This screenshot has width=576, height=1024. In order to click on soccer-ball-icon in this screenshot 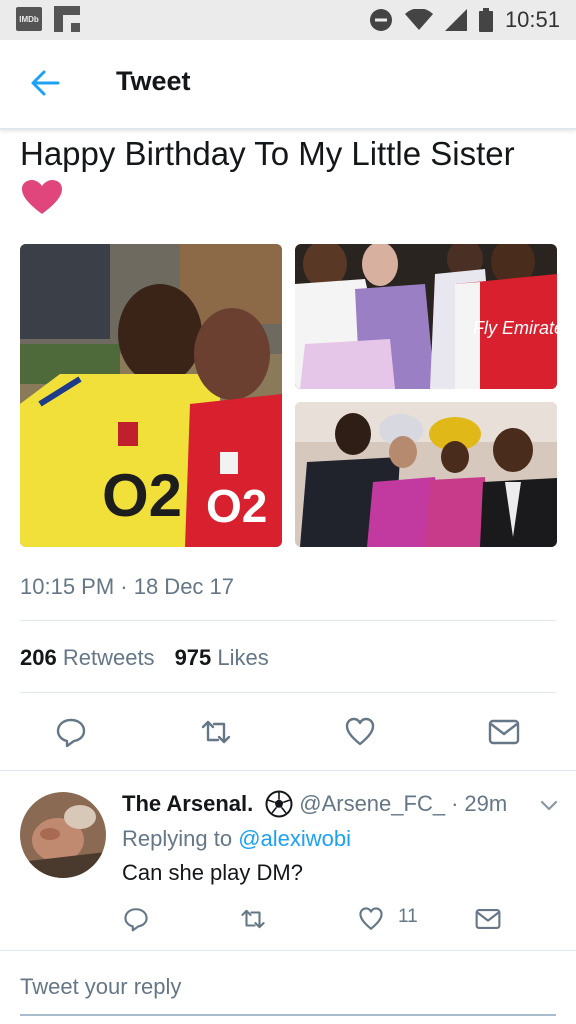, I will do `click(279, 804)`.